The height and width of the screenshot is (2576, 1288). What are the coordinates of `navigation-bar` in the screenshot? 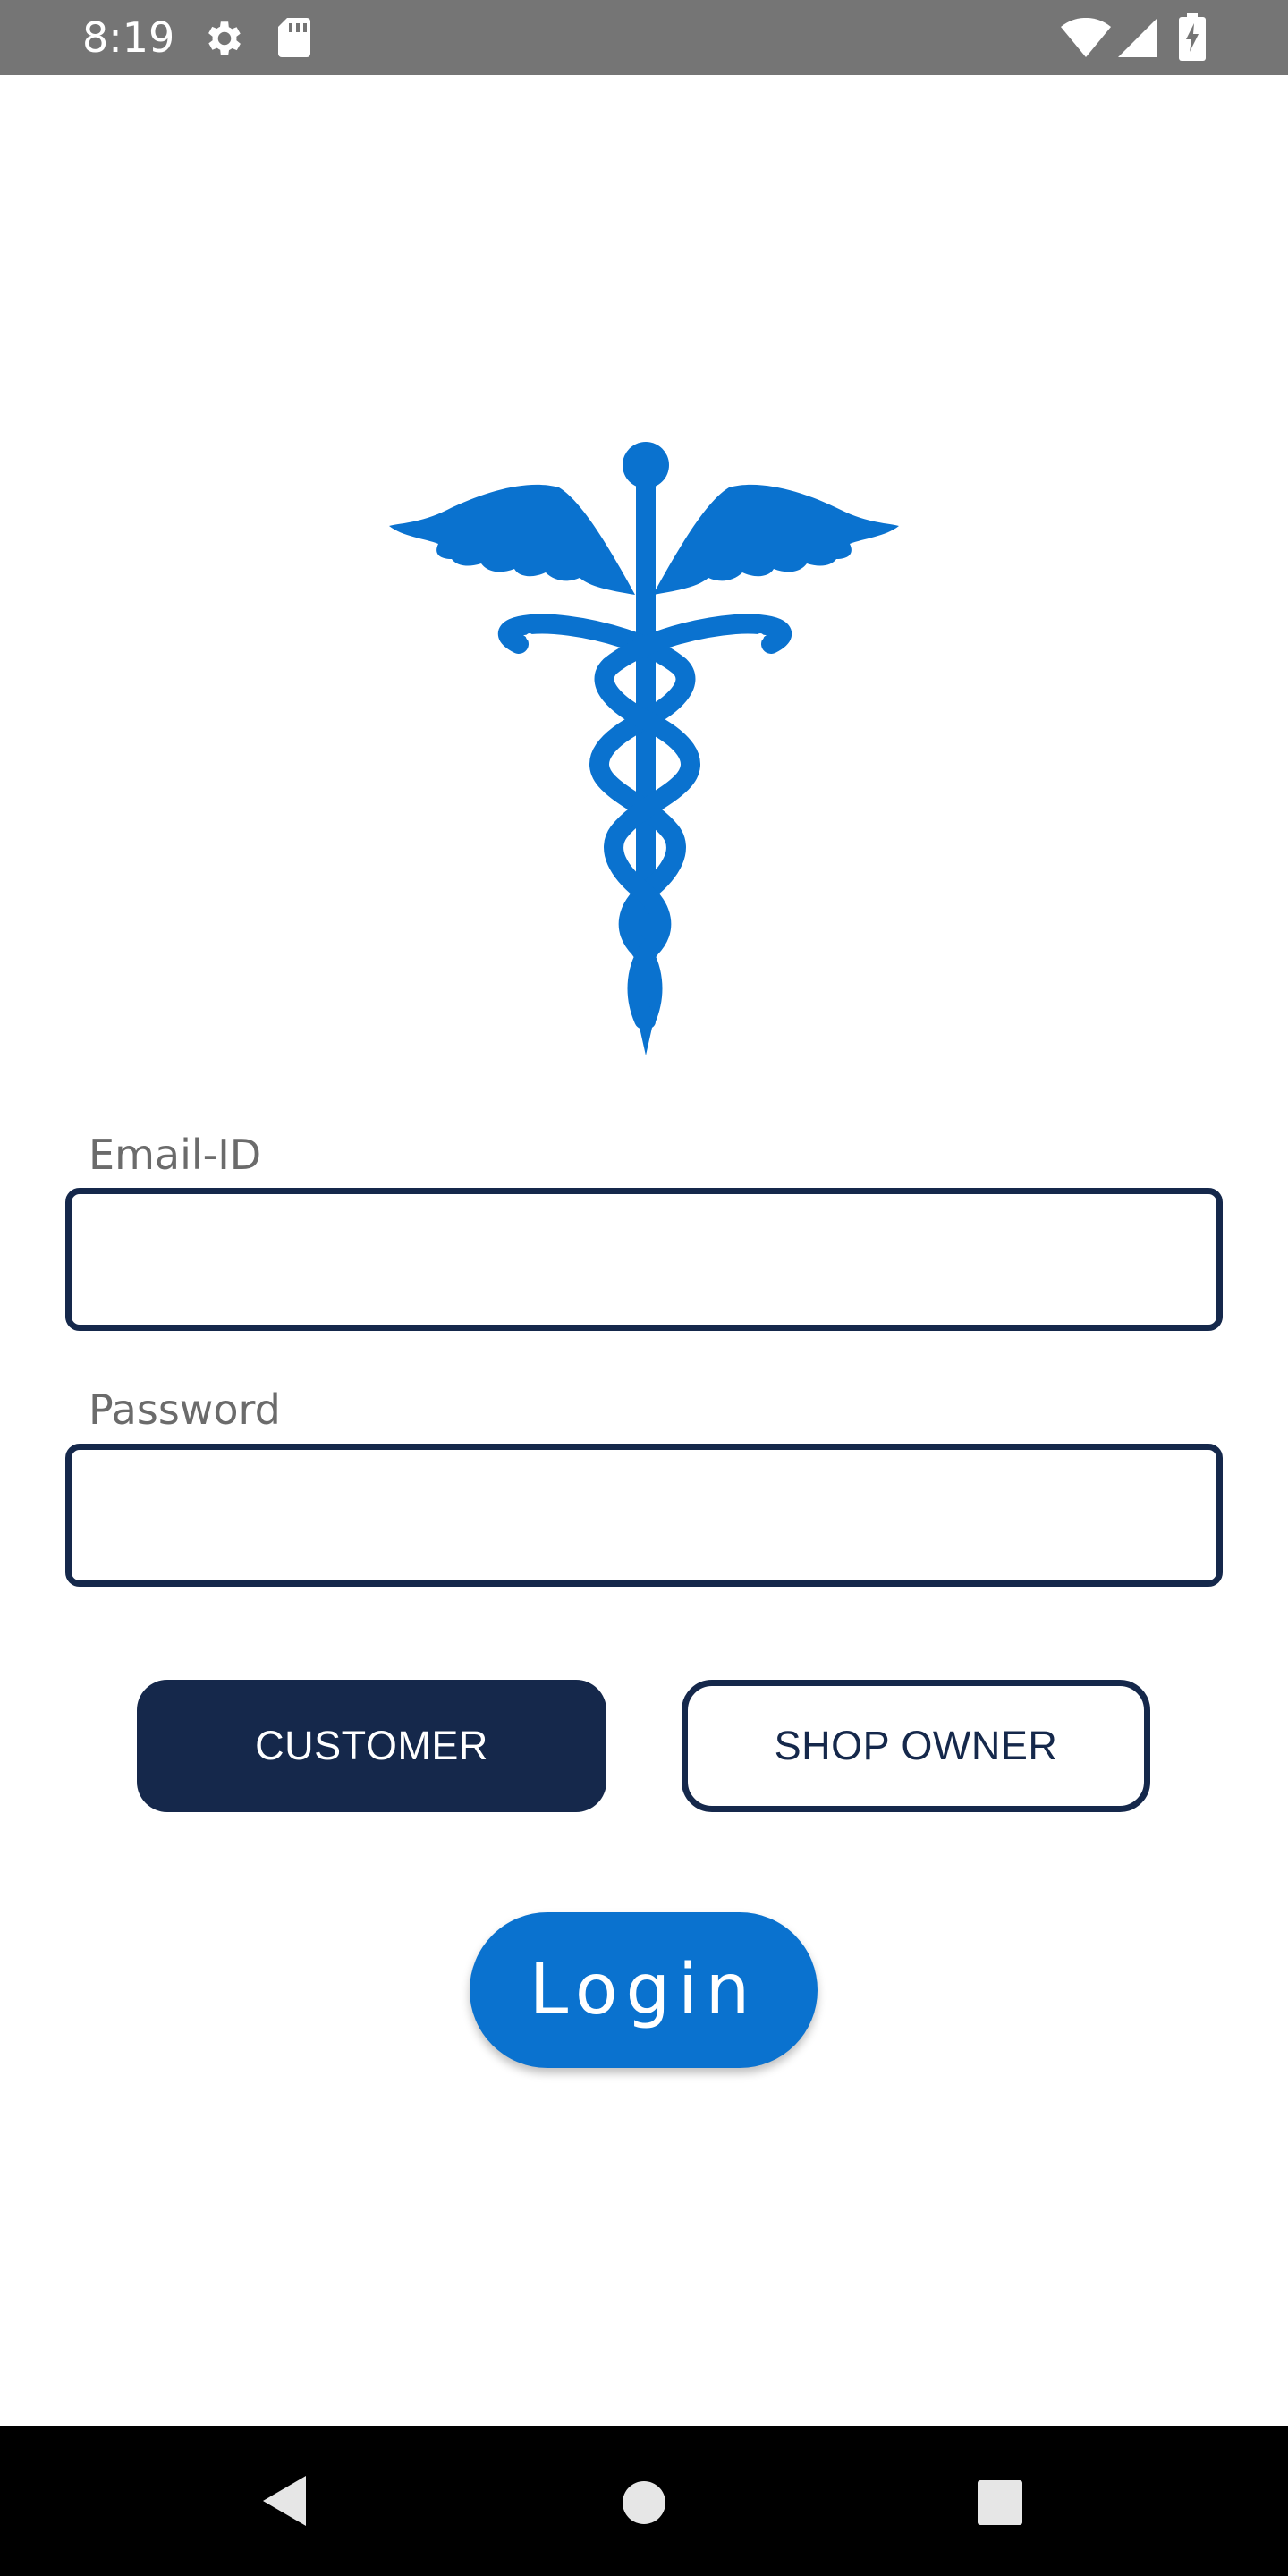 It's located at (644, 2501).